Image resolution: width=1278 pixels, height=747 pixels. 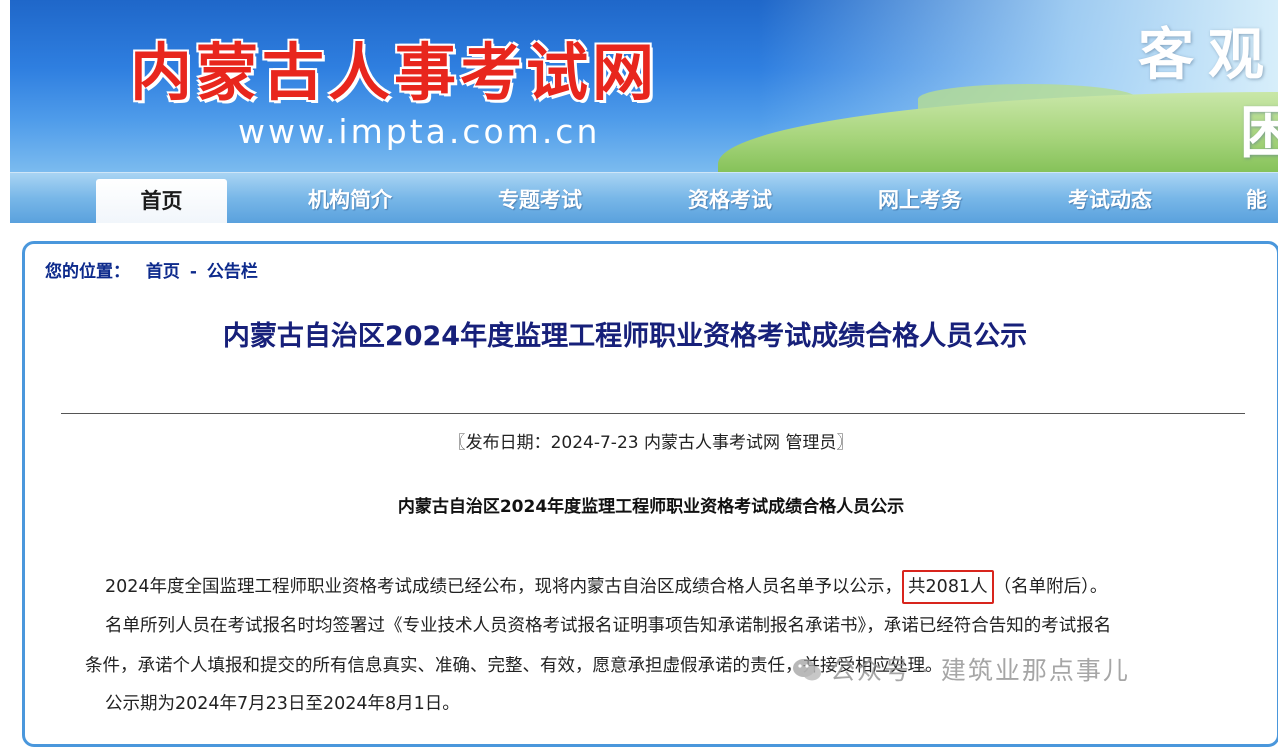 I want to click on wechat-watermark: 公众号 · 建筑业那点事儿, so click(x=961, y=669).